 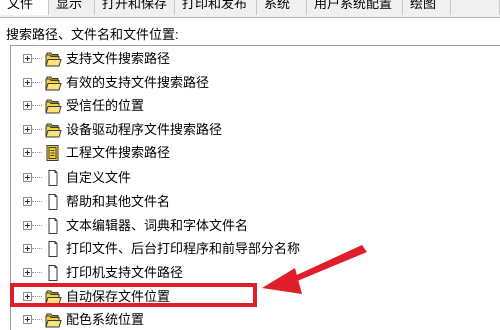 I want to click on tab-files: 文件, so click(x=24, y=7).